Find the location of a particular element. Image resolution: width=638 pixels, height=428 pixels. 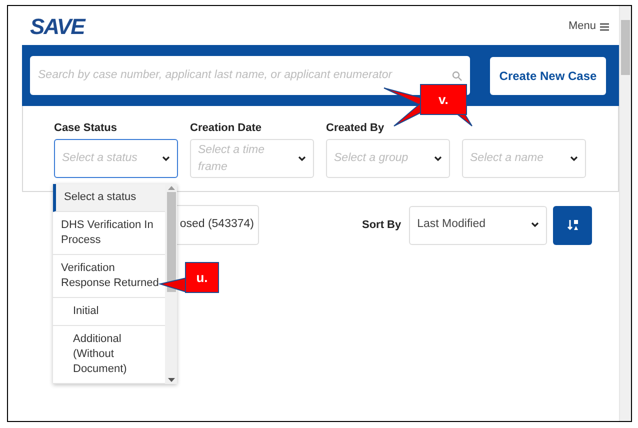

status-option: Additional (Without Document) is located at coordinates (109, 355).